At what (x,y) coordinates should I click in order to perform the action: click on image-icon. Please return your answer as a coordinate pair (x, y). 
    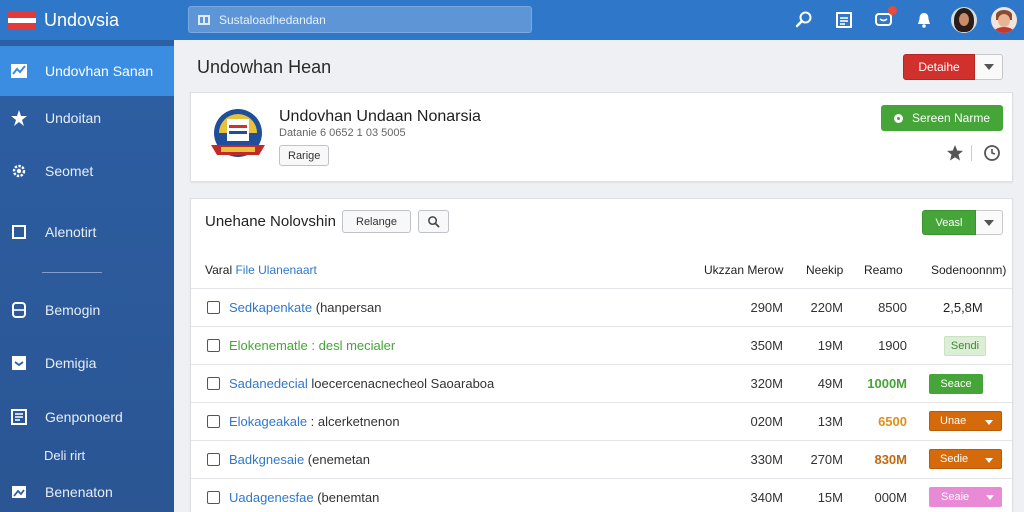
    Looking at the image, I should click on (19, 492).